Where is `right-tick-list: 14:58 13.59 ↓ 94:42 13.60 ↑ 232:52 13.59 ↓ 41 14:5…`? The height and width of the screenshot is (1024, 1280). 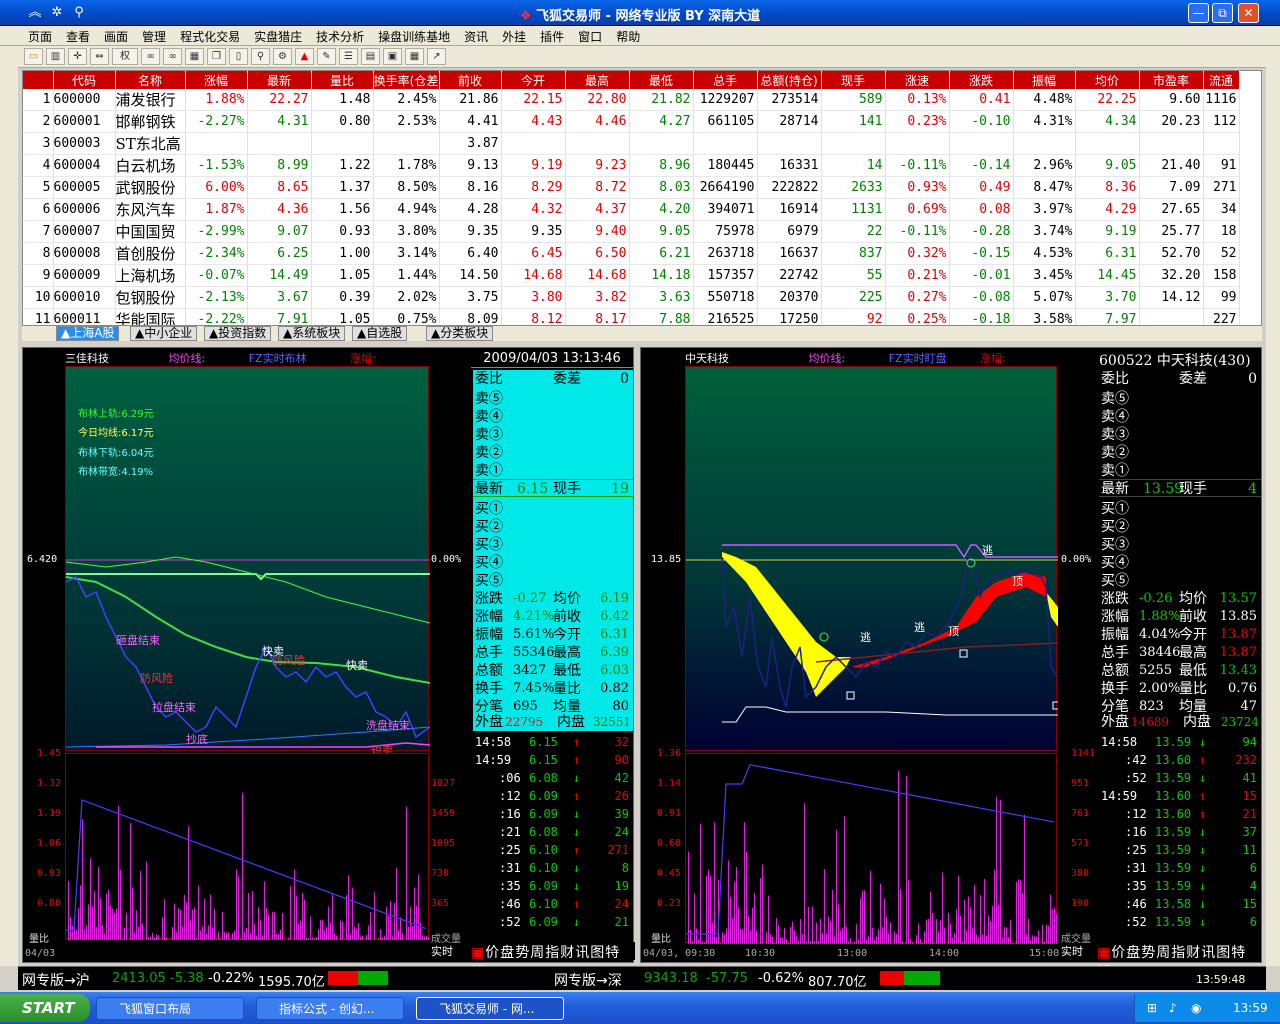
right-tick-list: 14:58 13.59 ↓ 94:42 13.60 ↑ 232:52 13.59 ↓ 41 14:5… is located at coordinates (1180, 833).